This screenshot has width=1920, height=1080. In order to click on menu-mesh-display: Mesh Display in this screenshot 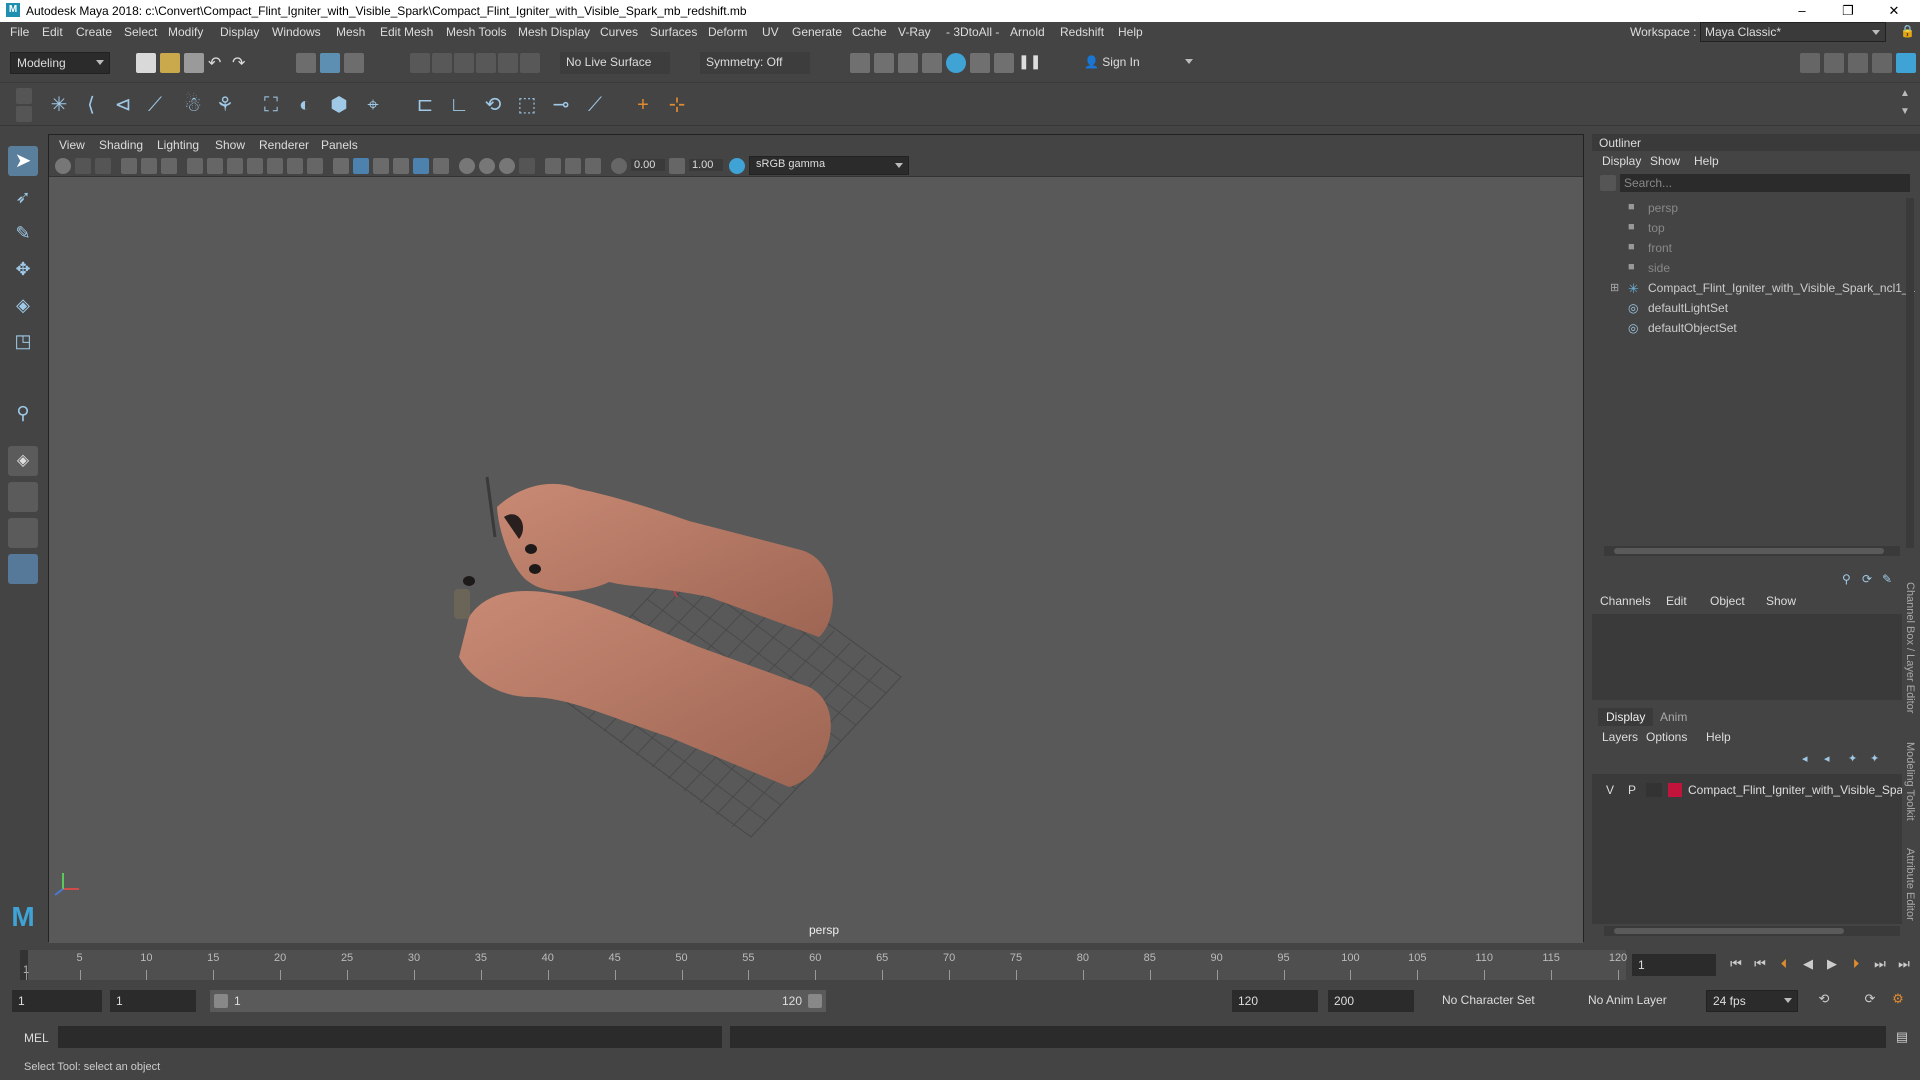, I will do `click(554, 32)`.